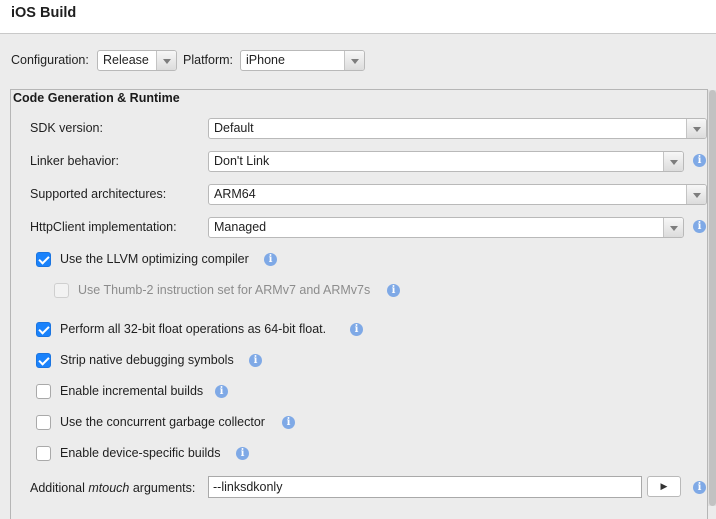 The width and height of the screenshot is (716, 519). I want to click on llvm-checkbox, so click(43, 259).